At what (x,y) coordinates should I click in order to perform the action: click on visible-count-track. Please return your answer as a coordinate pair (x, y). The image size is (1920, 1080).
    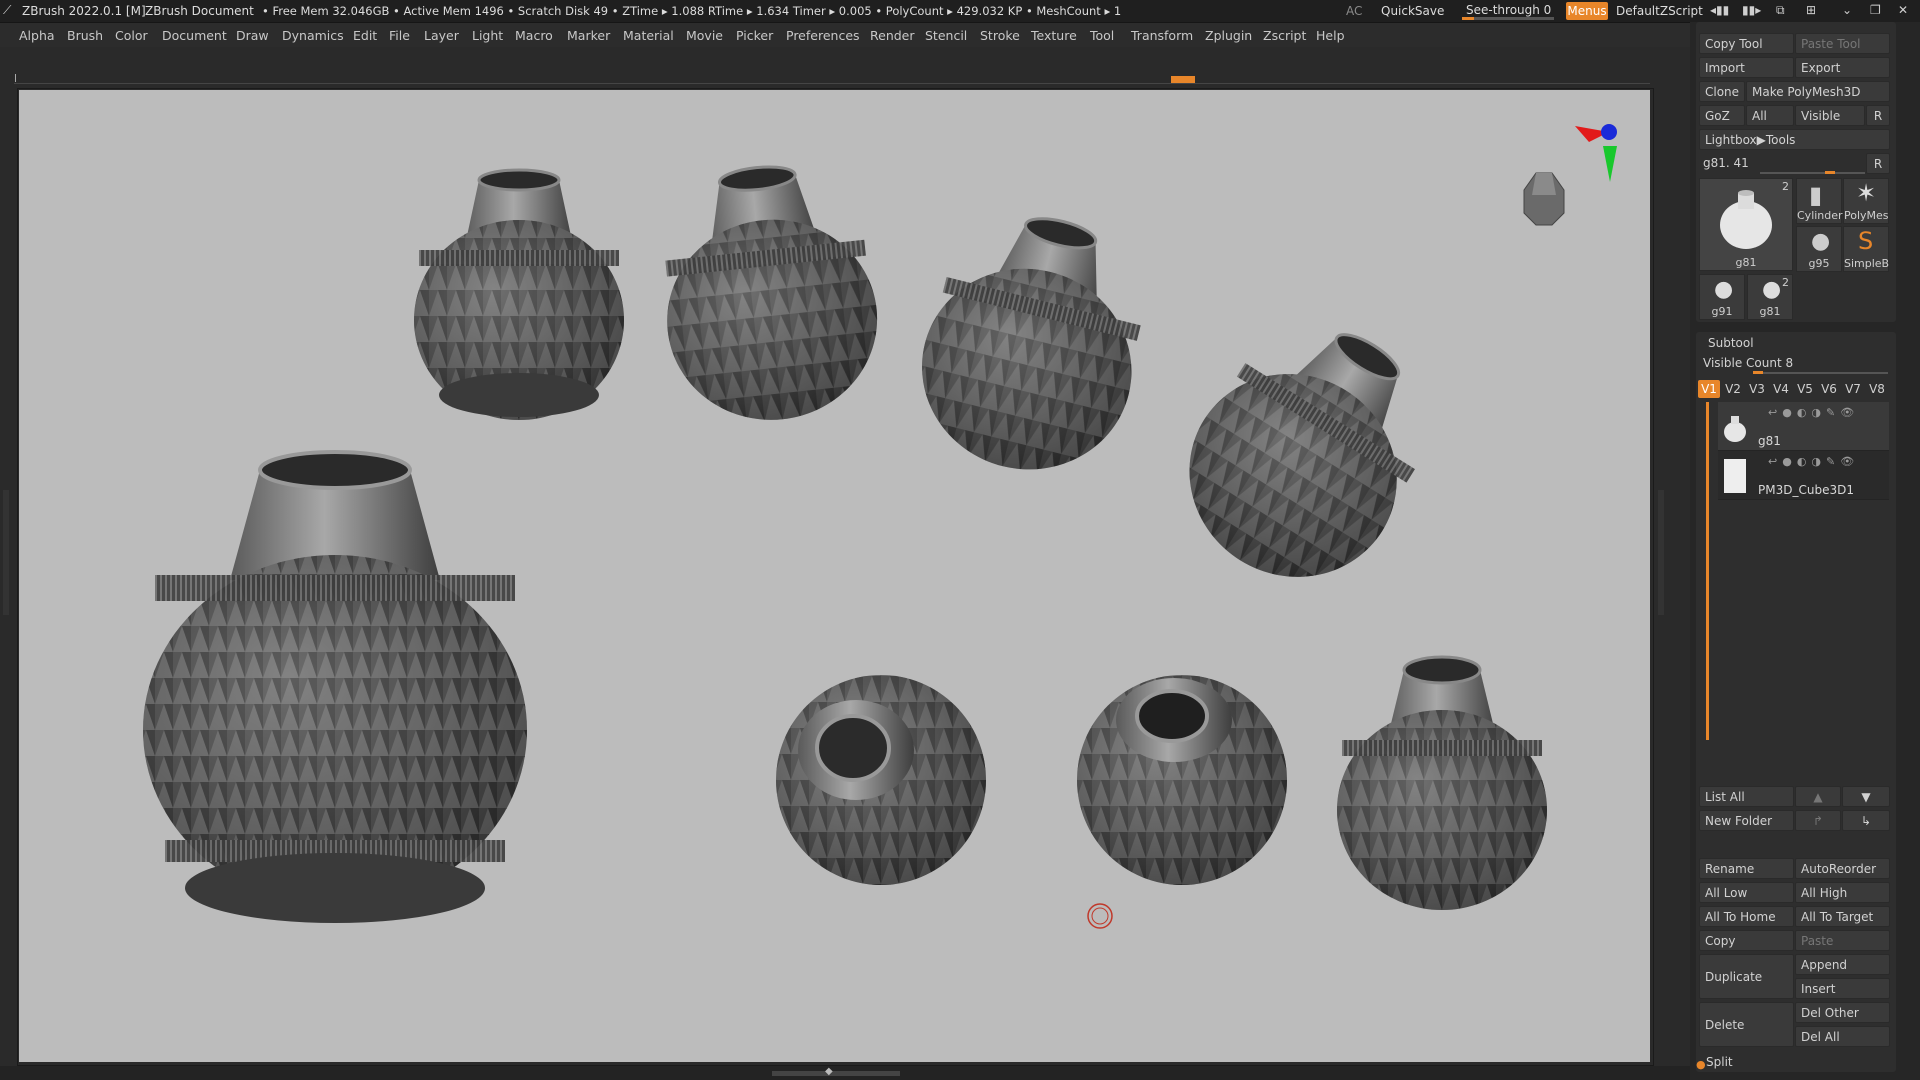
    Looking at the image, I should click on (1824, 373).